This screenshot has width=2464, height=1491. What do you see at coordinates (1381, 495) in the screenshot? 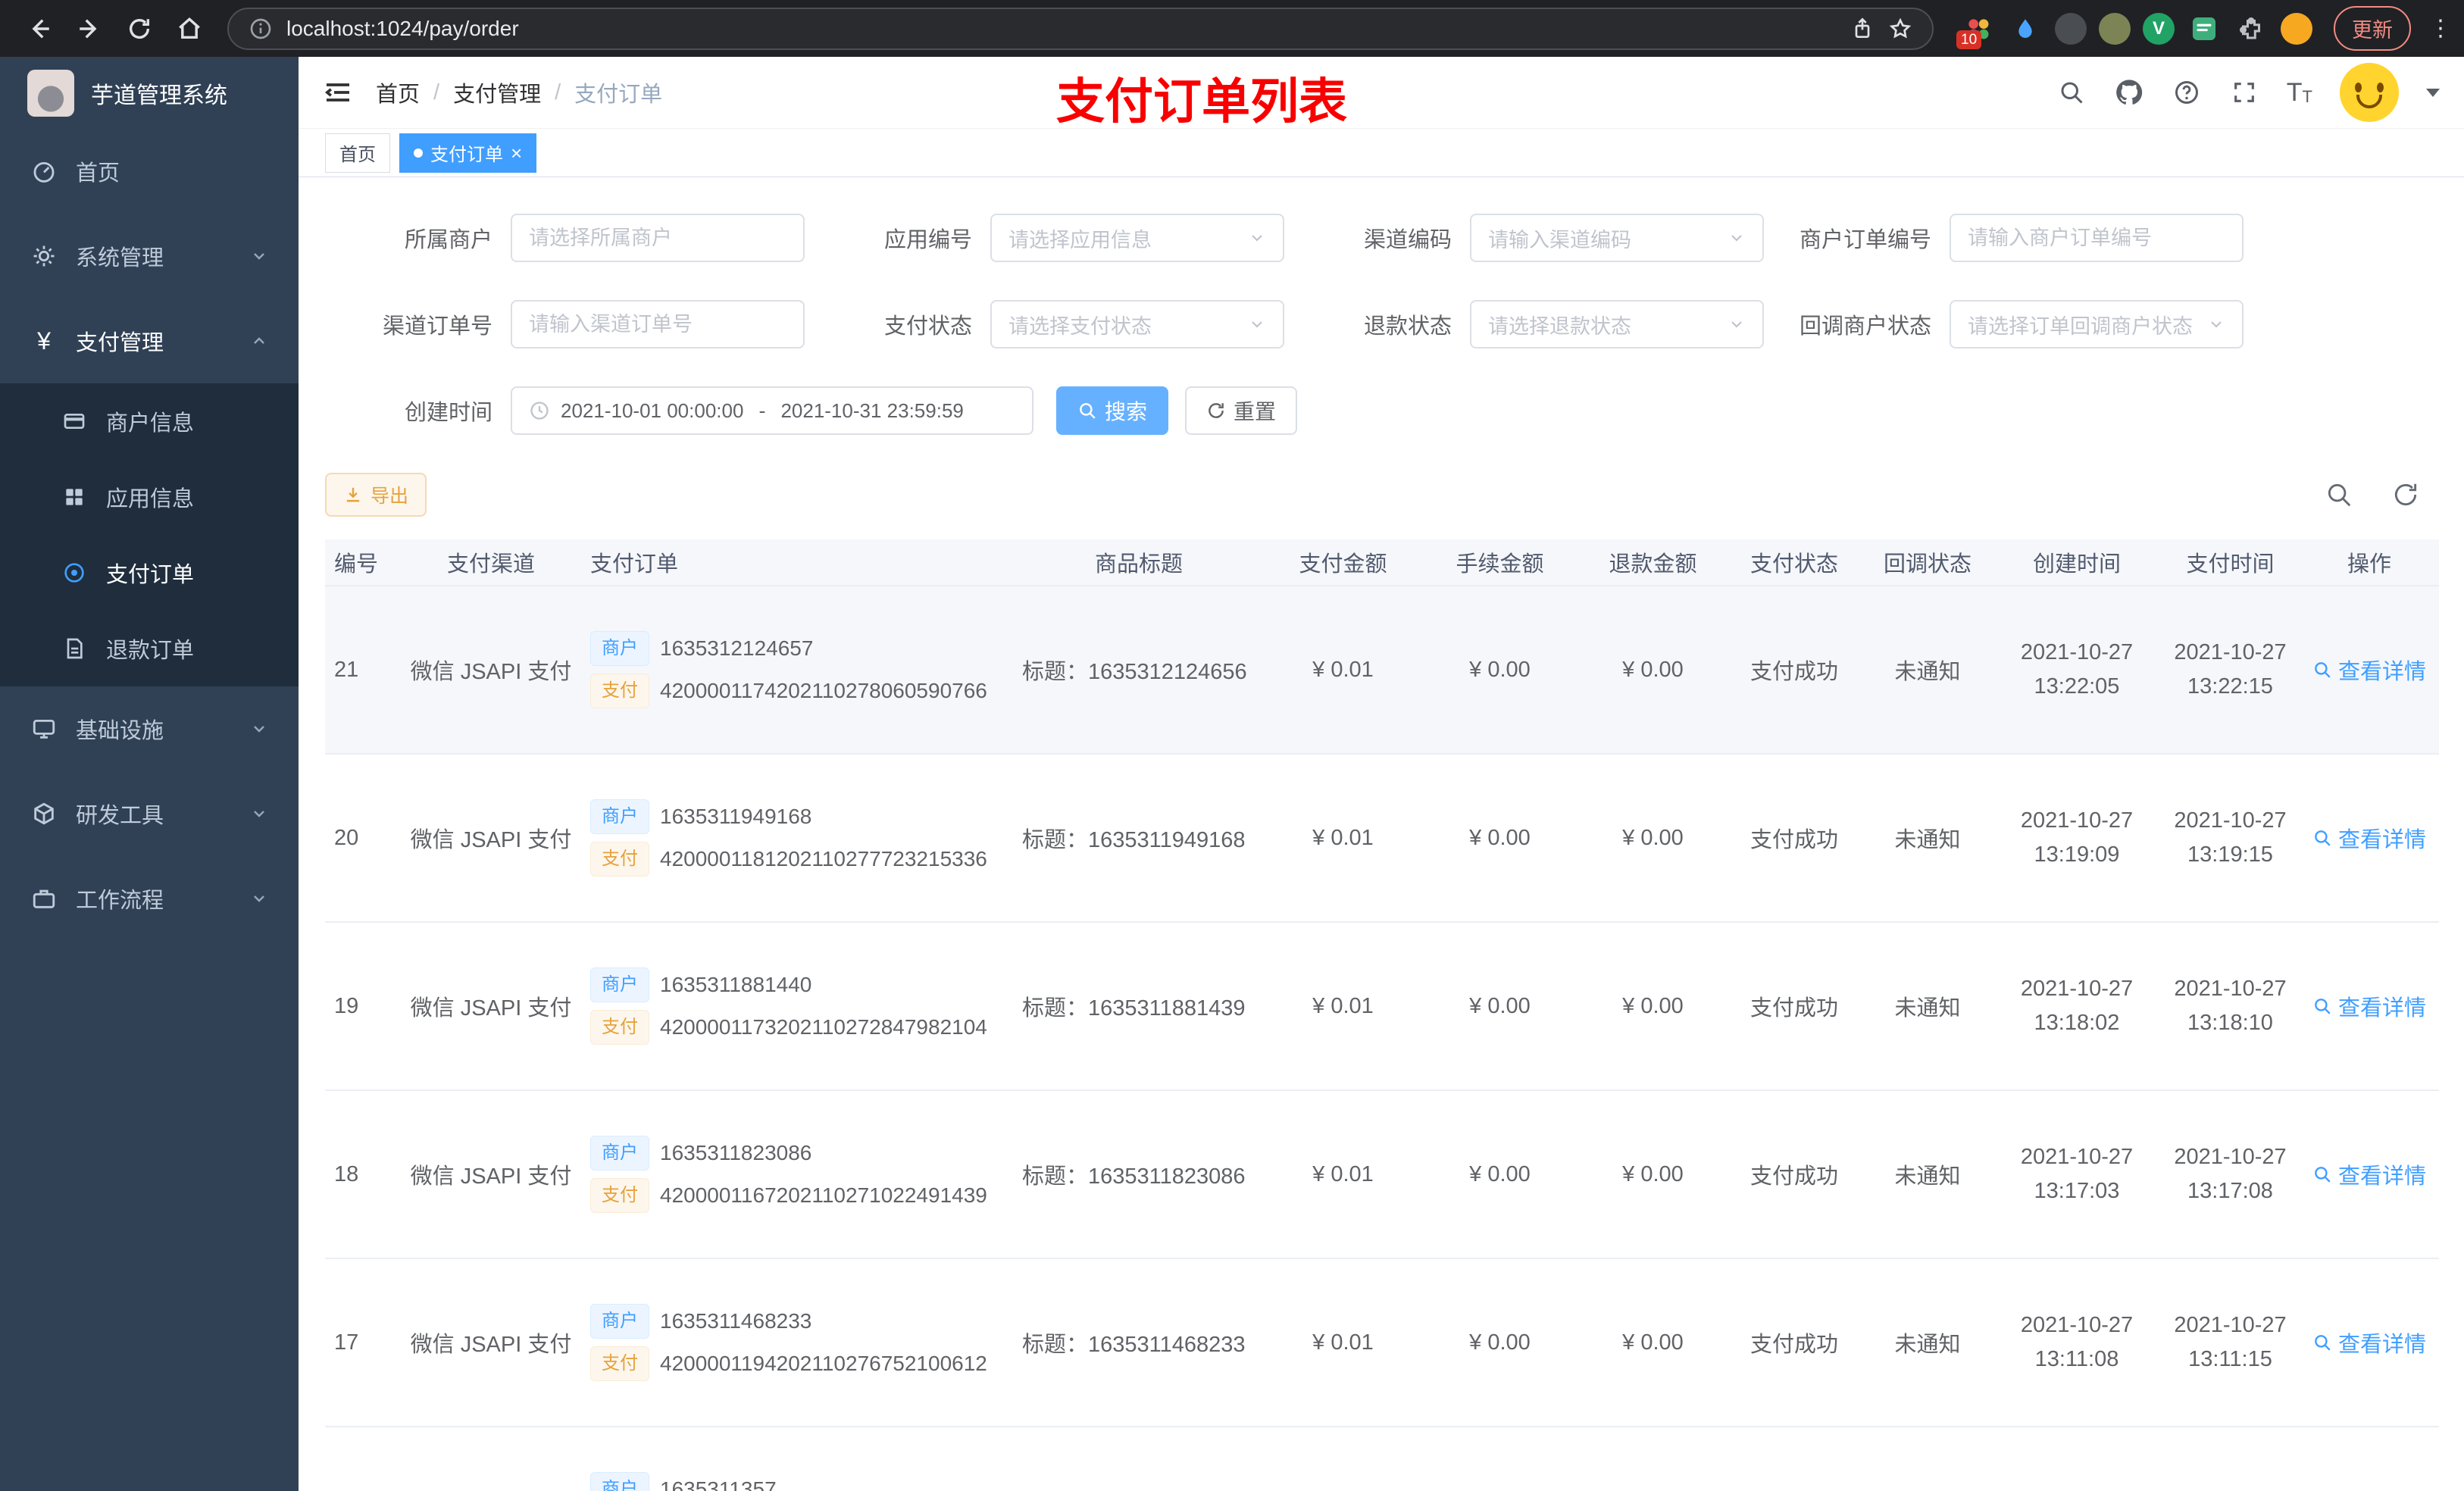
I see `list-toolbar: 导出` at bounding box center [1381, 495].